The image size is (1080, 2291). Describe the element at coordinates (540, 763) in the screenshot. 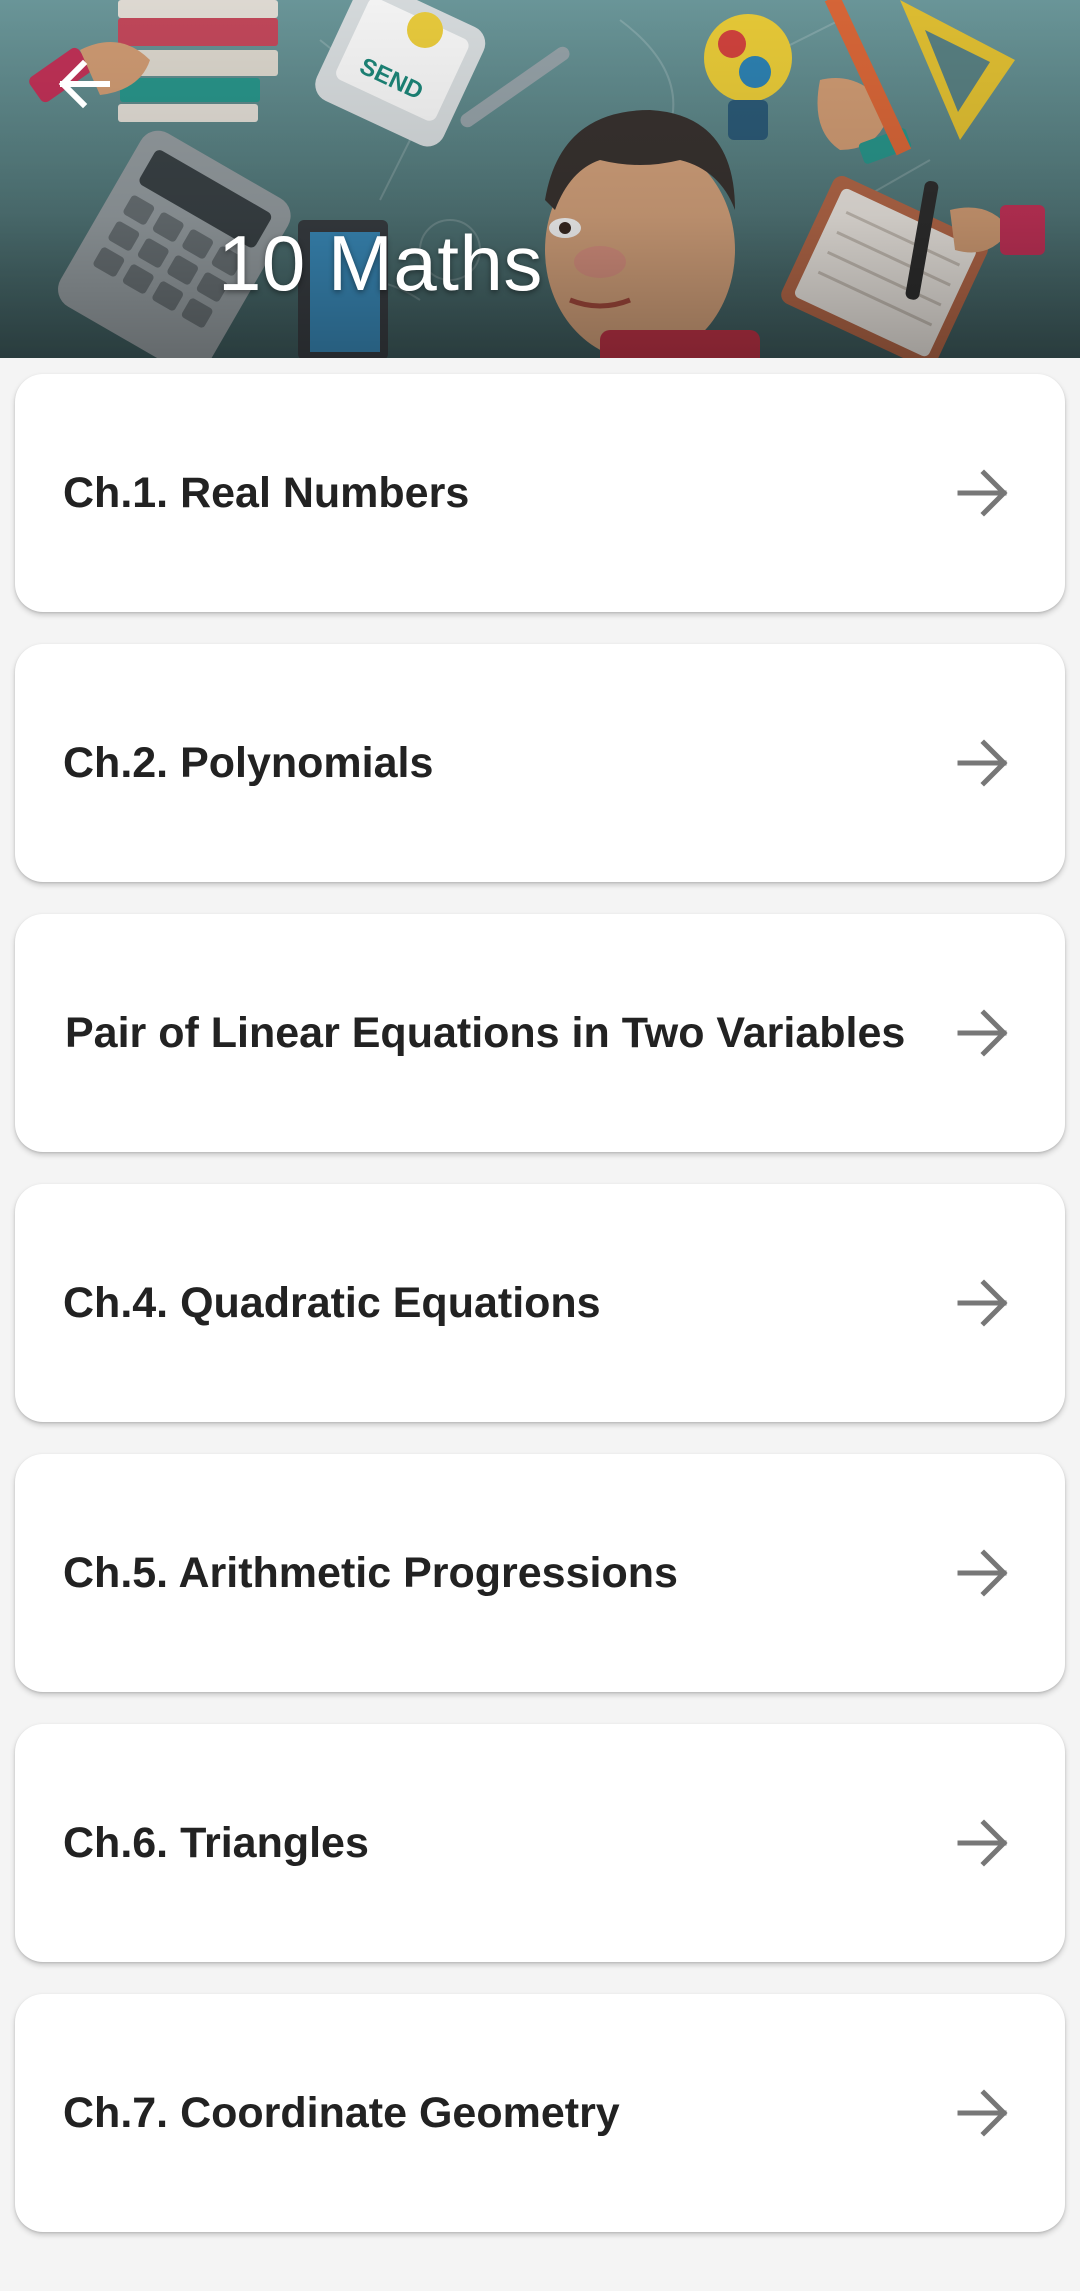

I see `chapter-card-2: Ch.2. Polynomials` at that location.